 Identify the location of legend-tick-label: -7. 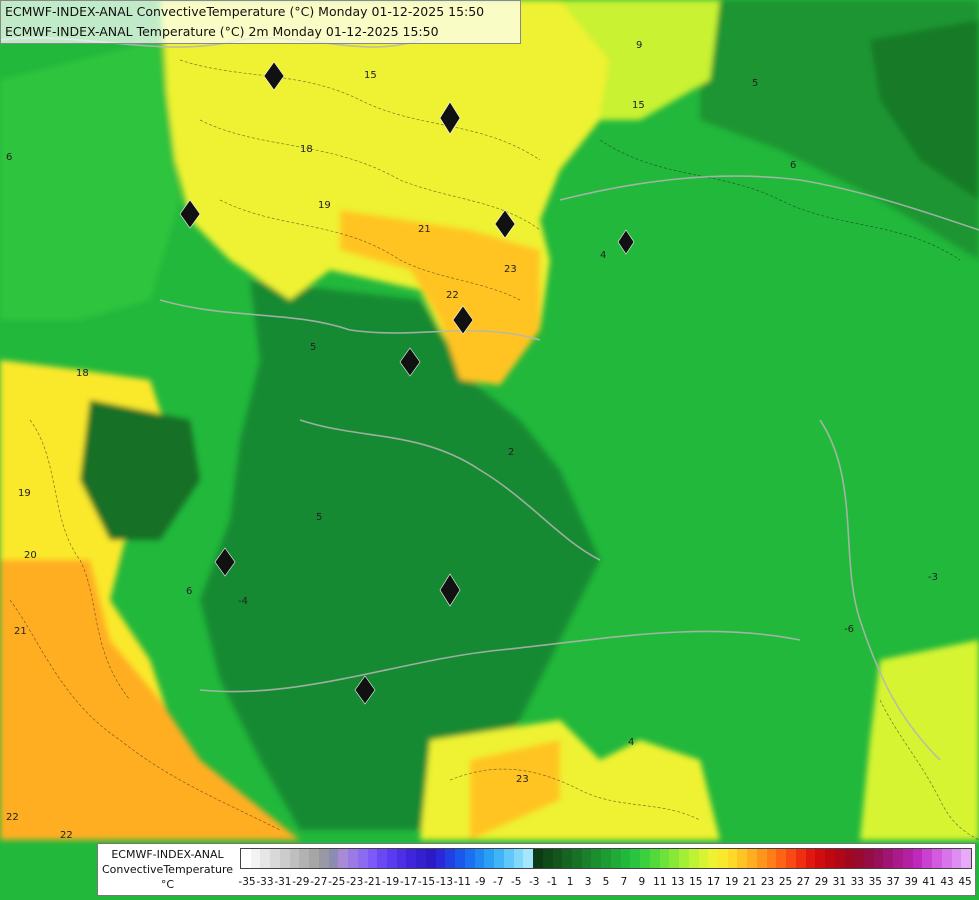
(498, 882).